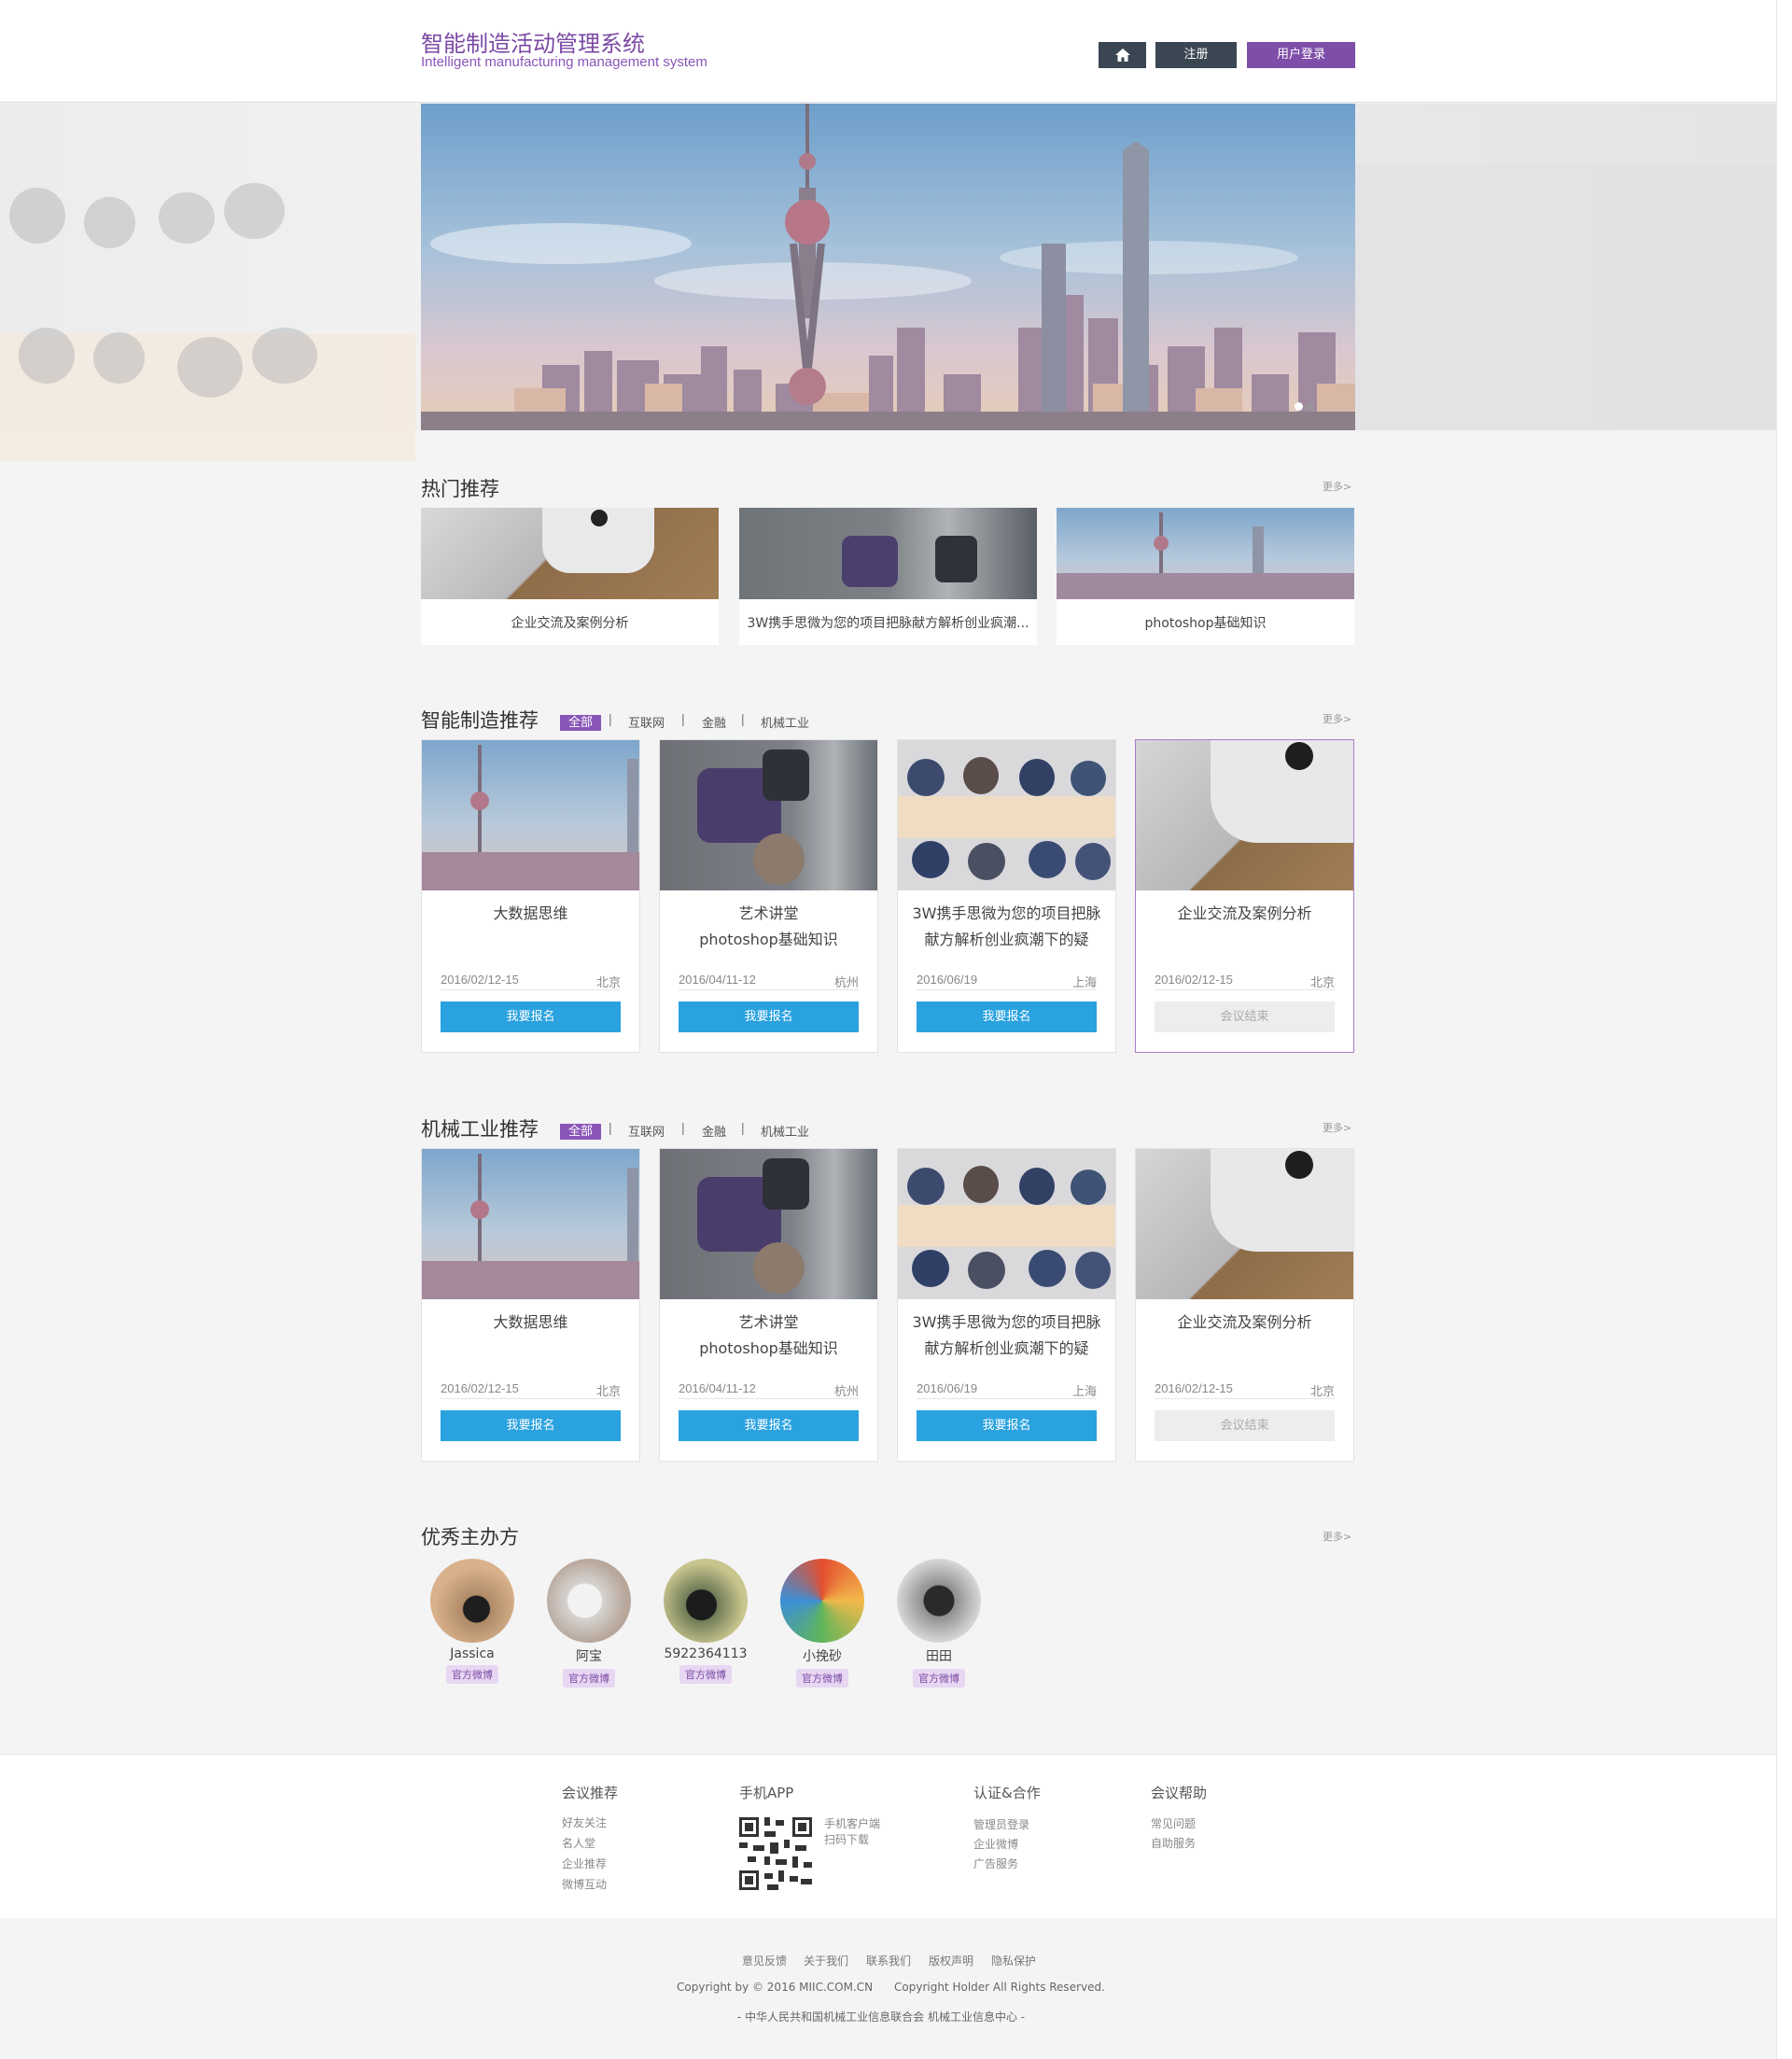 The width and height of the screenshot is (1792, 2059). What do you see at coordinates (584, 1863) in the screenshot?
I see `footer-link: 企业推荐` at bounding box center [584, 1863].